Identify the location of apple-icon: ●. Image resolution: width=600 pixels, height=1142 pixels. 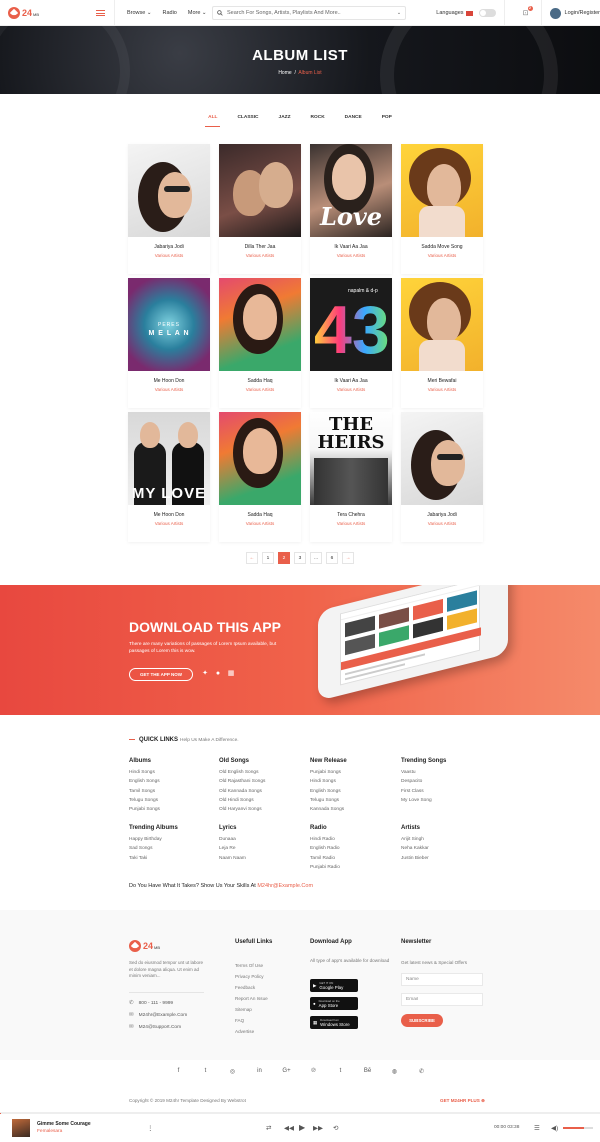
(218, 674).